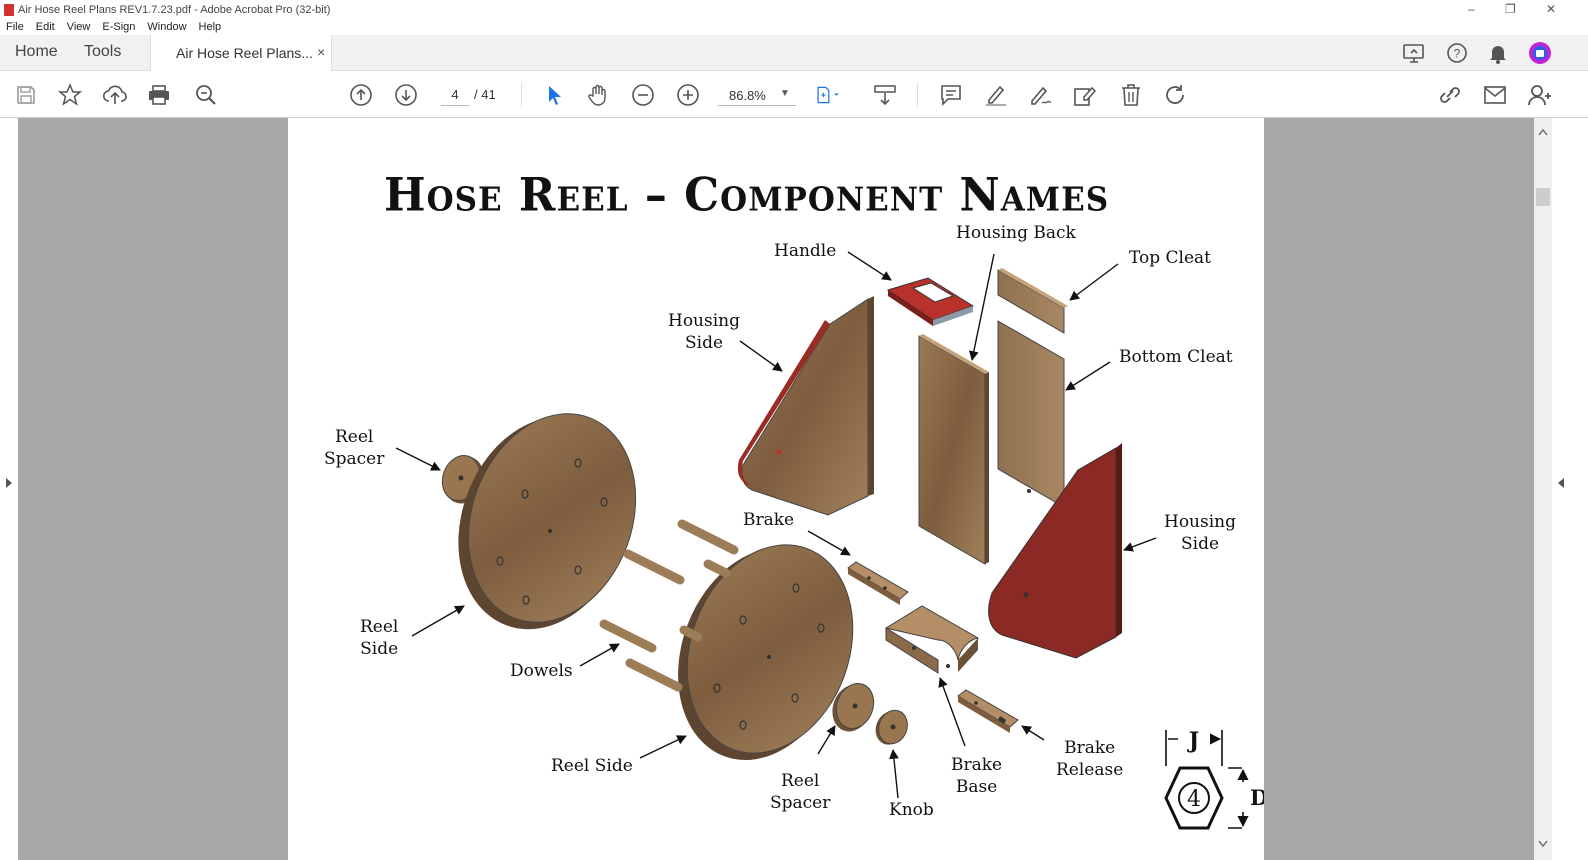 The width and height of the screenshot is (1588, 860). What do you see at coordinates (1495, 95) in the screenshot?
I see `mail-icon` at bounding box center [1495, 95].